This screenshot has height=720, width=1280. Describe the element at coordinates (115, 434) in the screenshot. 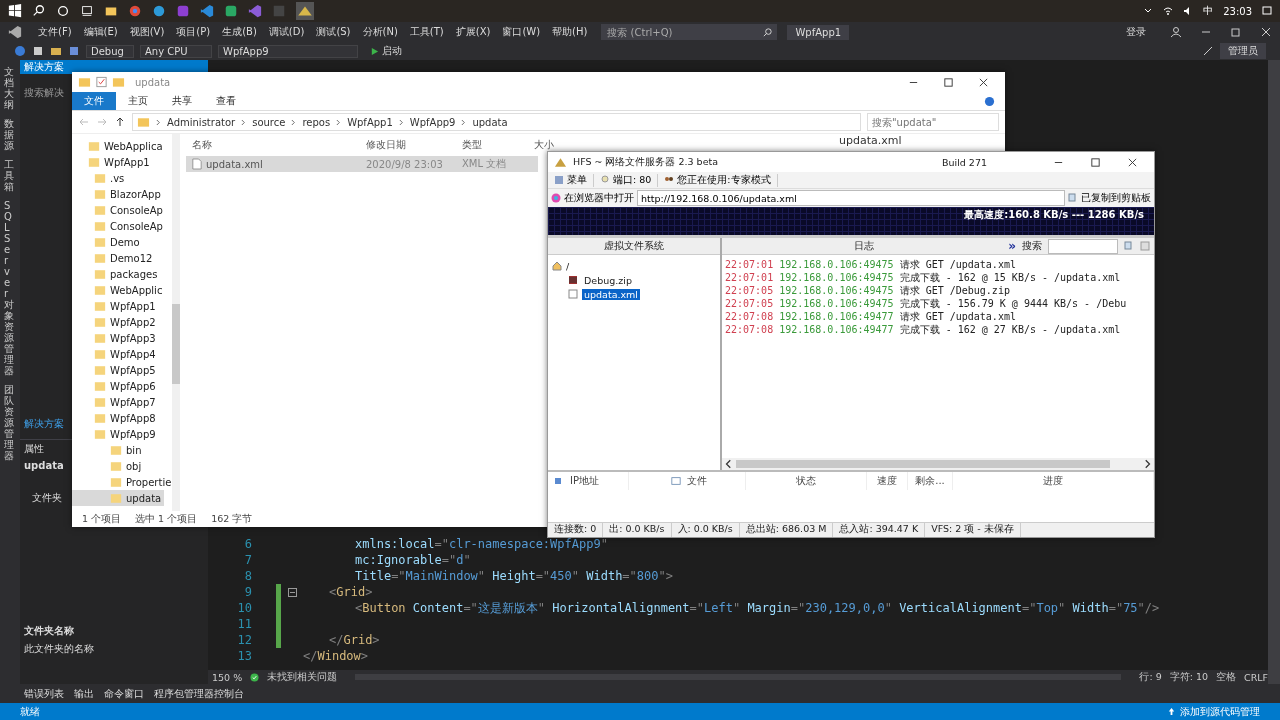

I see `tree-item: WpfApp9` at that location.